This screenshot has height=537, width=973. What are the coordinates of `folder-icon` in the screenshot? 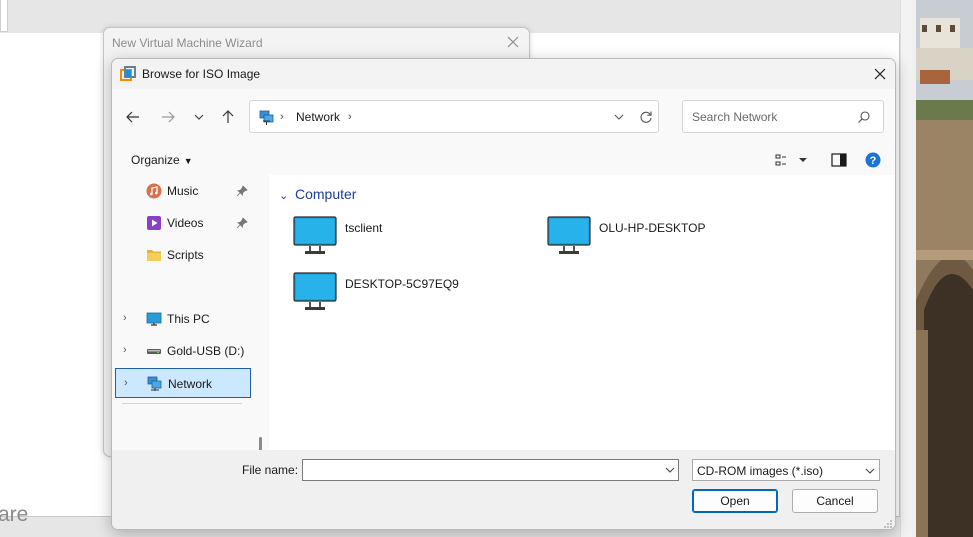 It's located at (154, 255).